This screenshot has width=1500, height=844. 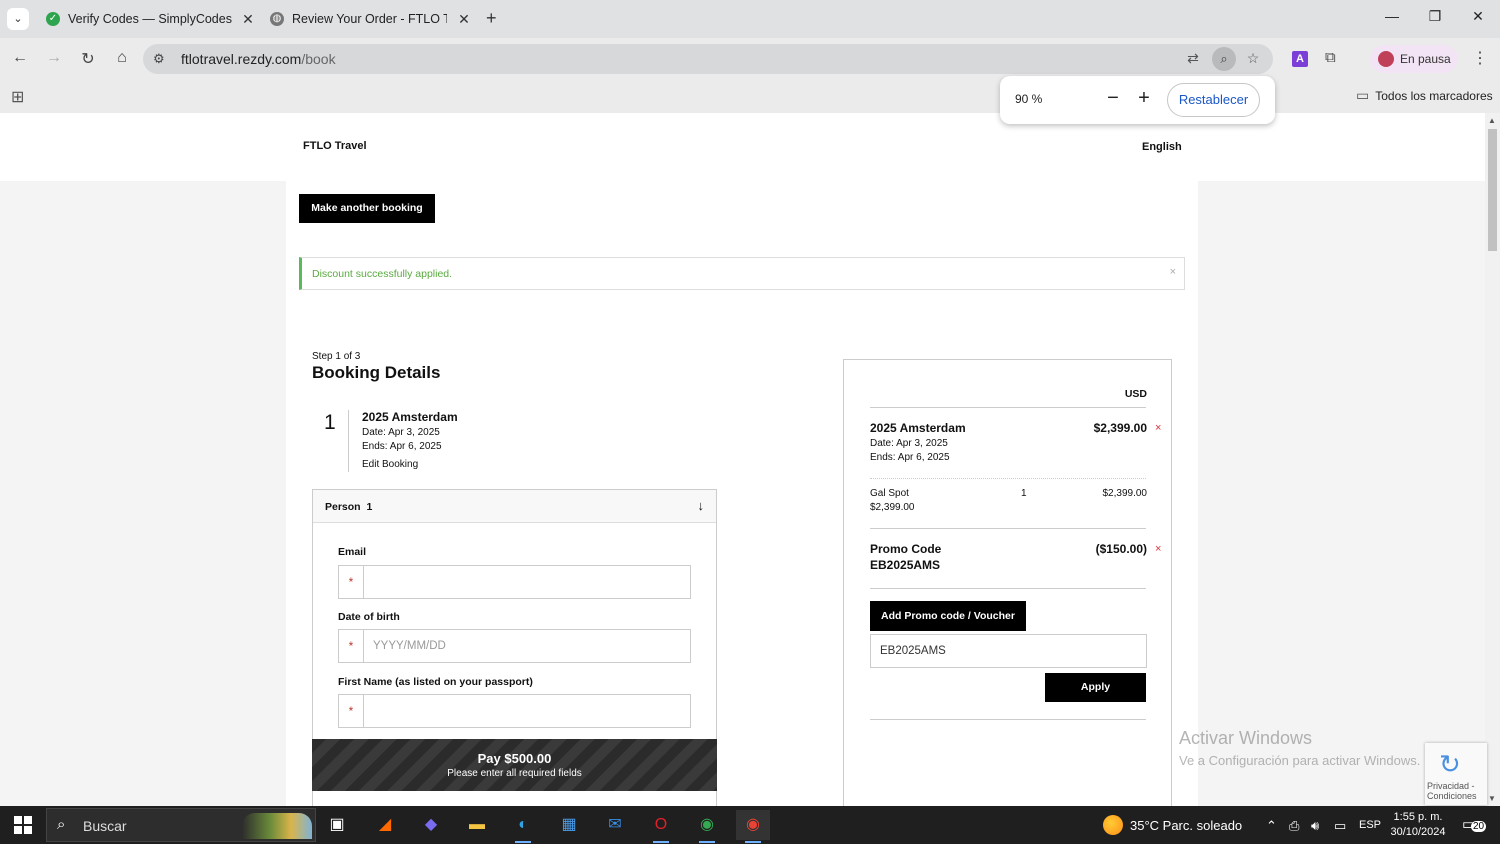 What do you see at coordinates (1144, 98) in the screenshot?
I see `zoom-in-icon: +` at bounding box center [1144, 98].